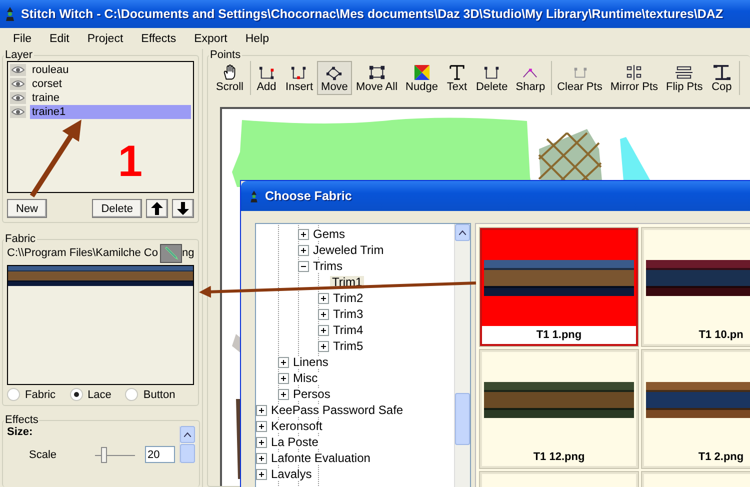  I want to click on menu-item: Export, so click(210, 39).